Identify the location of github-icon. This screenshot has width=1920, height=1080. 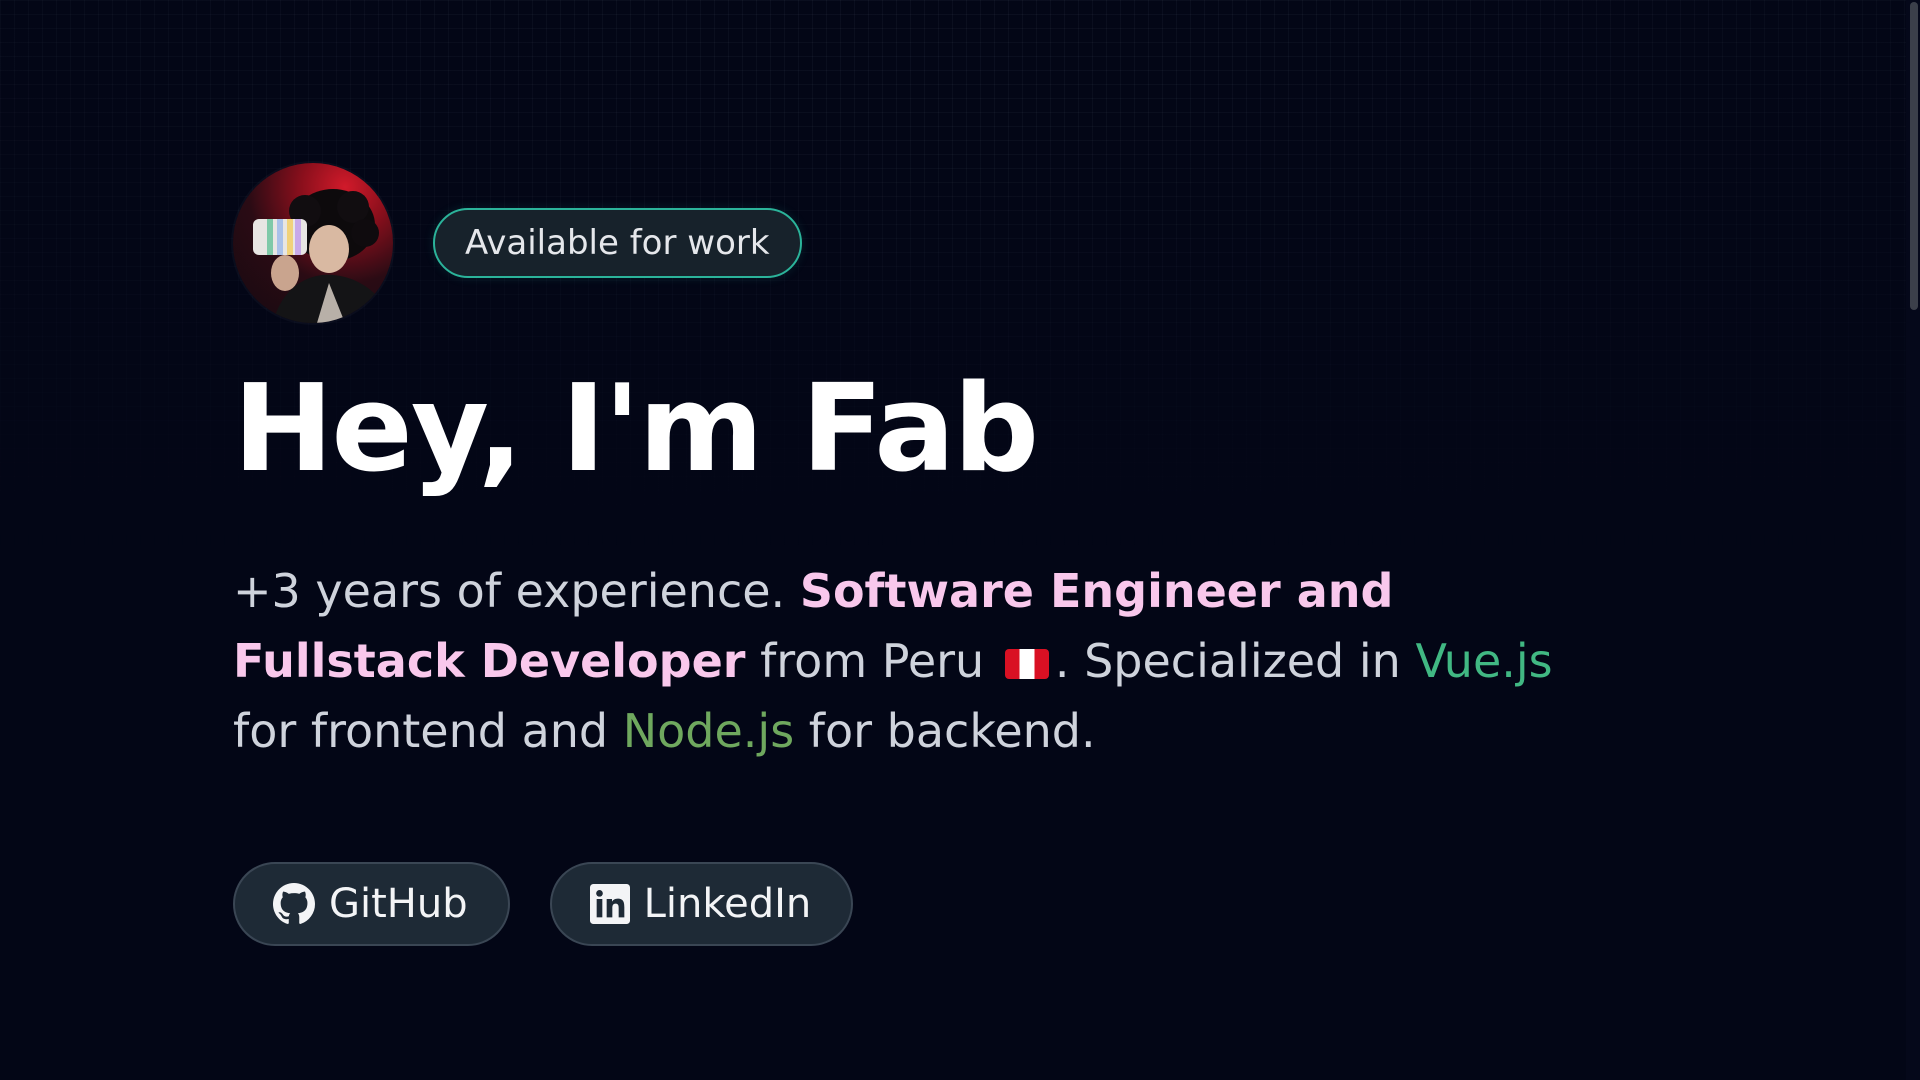
(294, 904).